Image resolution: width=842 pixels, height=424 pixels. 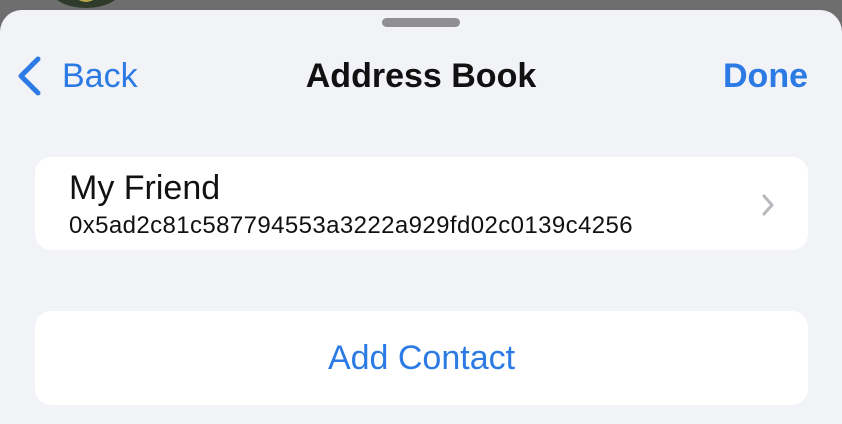 I want to click on contact-name: My Friend, so click(x=145, y=188).